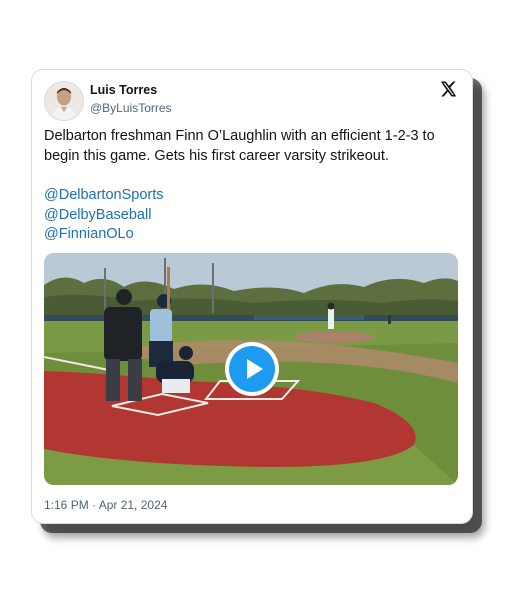 This screenshot has height=610, width=513. Describe the element at coordinates (64, 101) in the screenshot. I see `avatar` at that location.